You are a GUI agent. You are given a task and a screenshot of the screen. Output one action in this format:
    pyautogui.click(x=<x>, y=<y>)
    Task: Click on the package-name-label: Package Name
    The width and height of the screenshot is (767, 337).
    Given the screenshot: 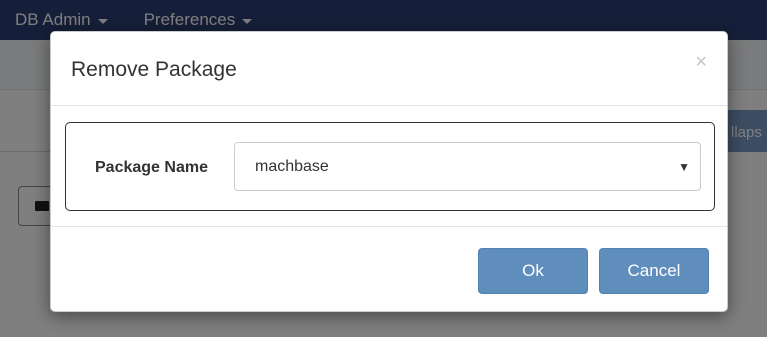 What is the action you would take?
    pyautogui.click(x=151, y=167)
    